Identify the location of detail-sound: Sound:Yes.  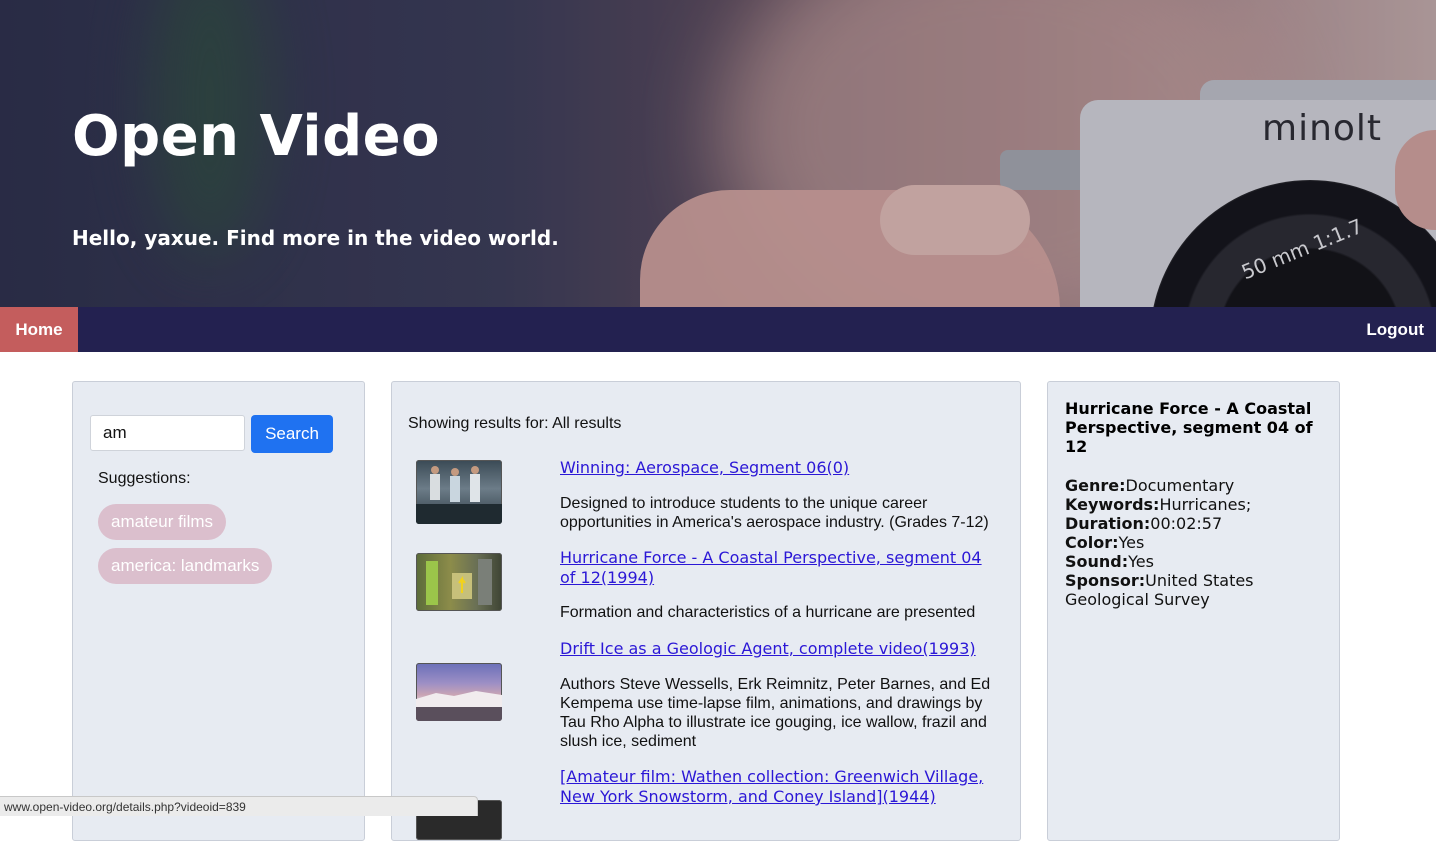
(1195, 561).